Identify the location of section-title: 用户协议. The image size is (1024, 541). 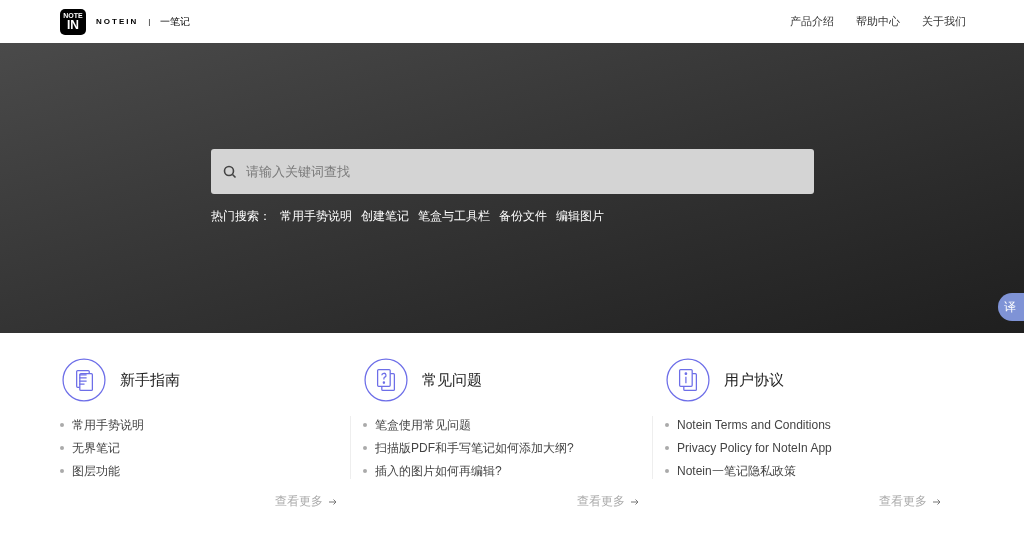
(754, 379).